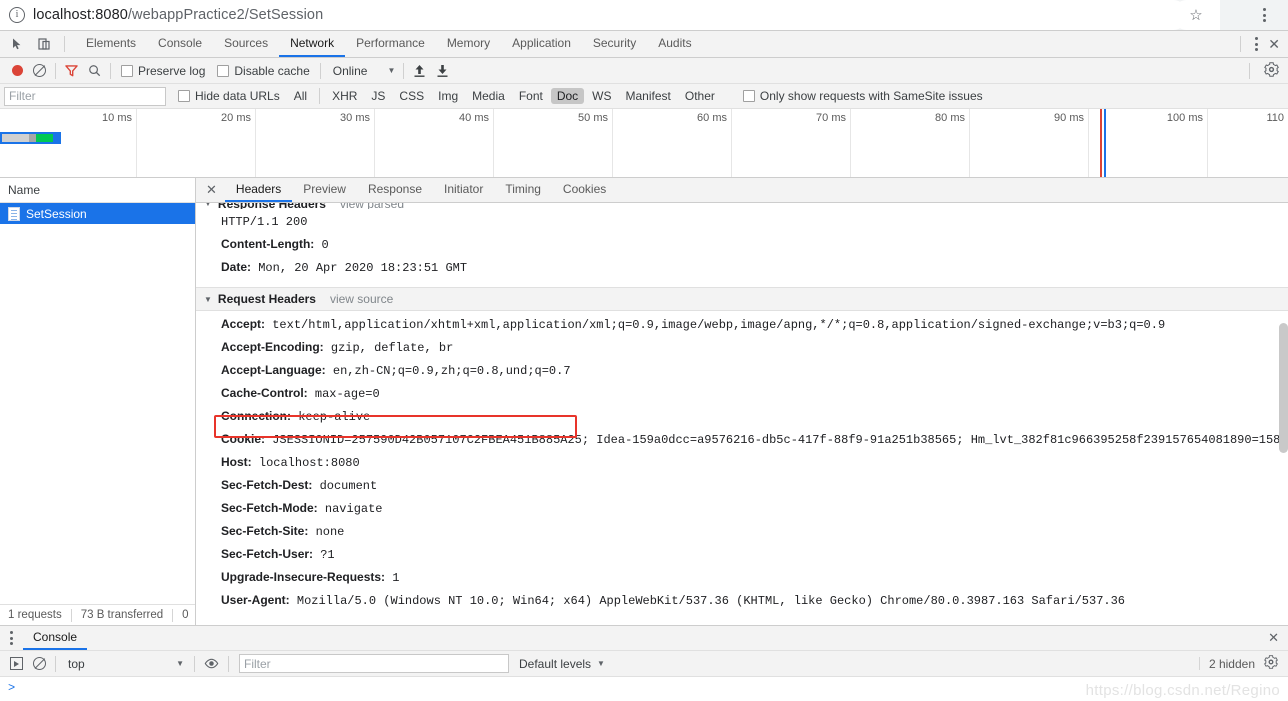  Describe the element at coordinates (1275, 118) in the screenshot. I see `timeline-tick-110ms: 110` at that location.